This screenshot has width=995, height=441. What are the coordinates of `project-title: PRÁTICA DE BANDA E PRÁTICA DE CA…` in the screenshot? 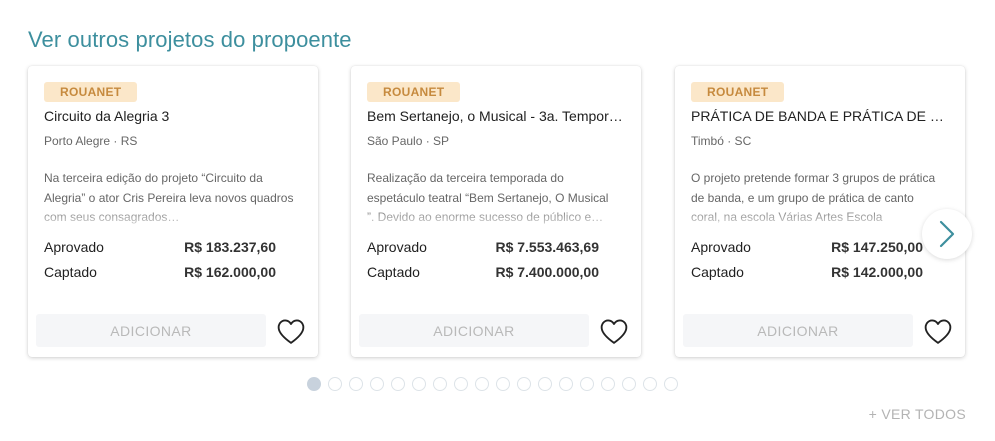 It's located at (820, 116).